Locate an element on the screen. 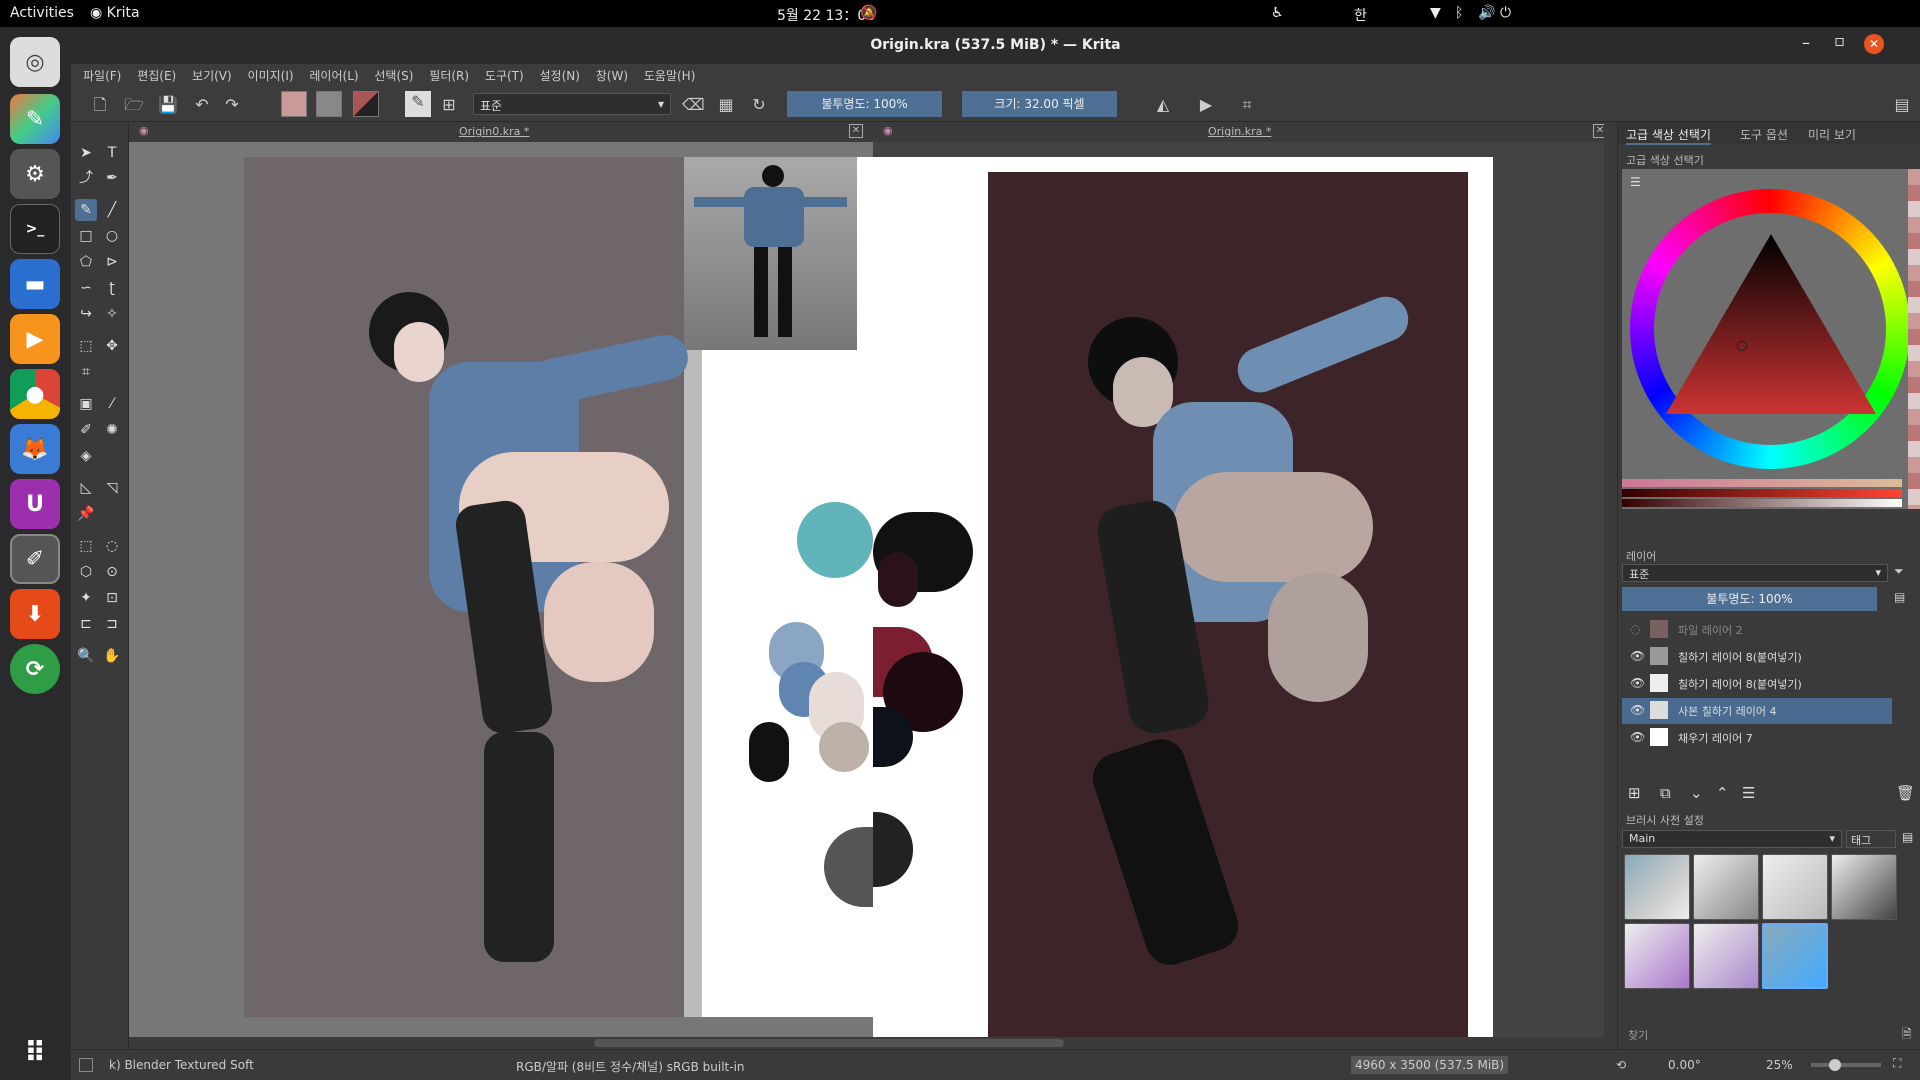 The height and width of the screenshot is (1080, 1920). zoom-slider is located at coordinates (1846, 1065).